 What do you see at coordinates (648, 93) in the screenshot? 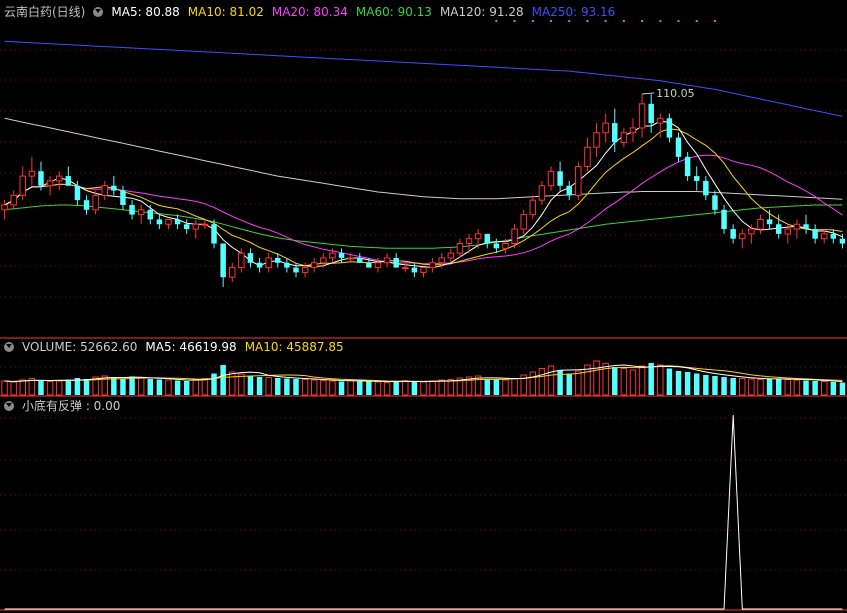
I see `peak-pointer` at bounding box center [648, 93].